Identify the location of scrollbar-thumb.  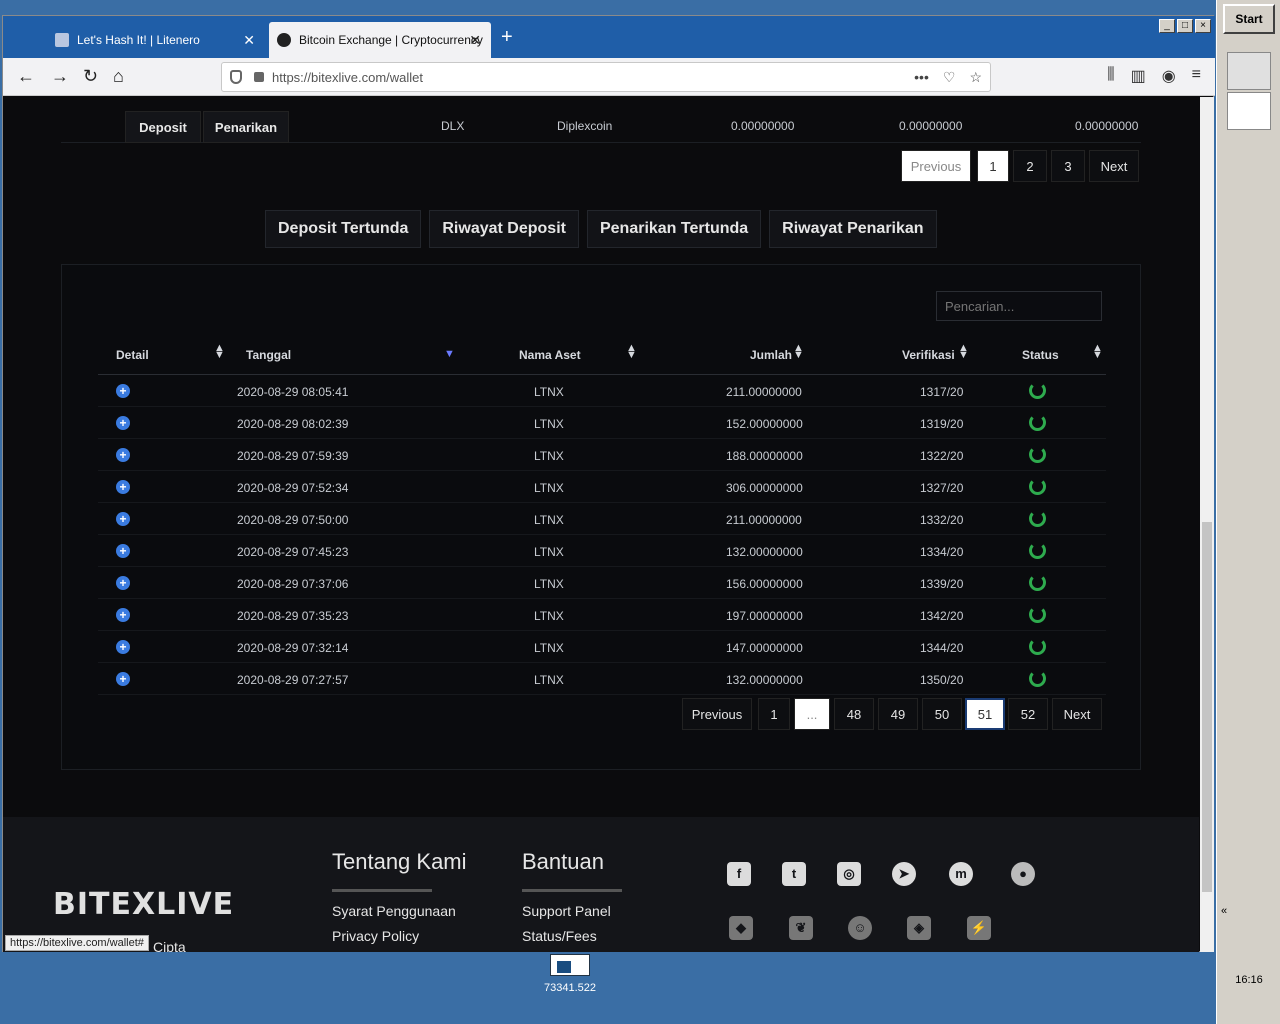
(1207, 707).